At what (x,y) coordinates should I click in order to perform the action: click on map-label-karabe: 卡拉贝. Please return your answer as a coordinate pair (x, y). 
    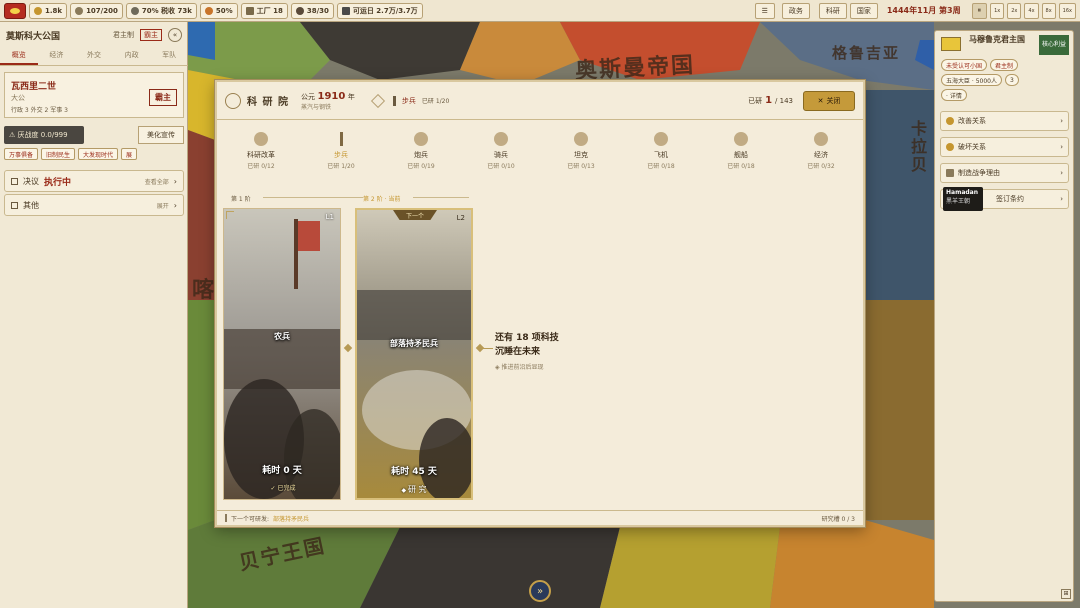
    Looking at the image, I should click on (917, 147).